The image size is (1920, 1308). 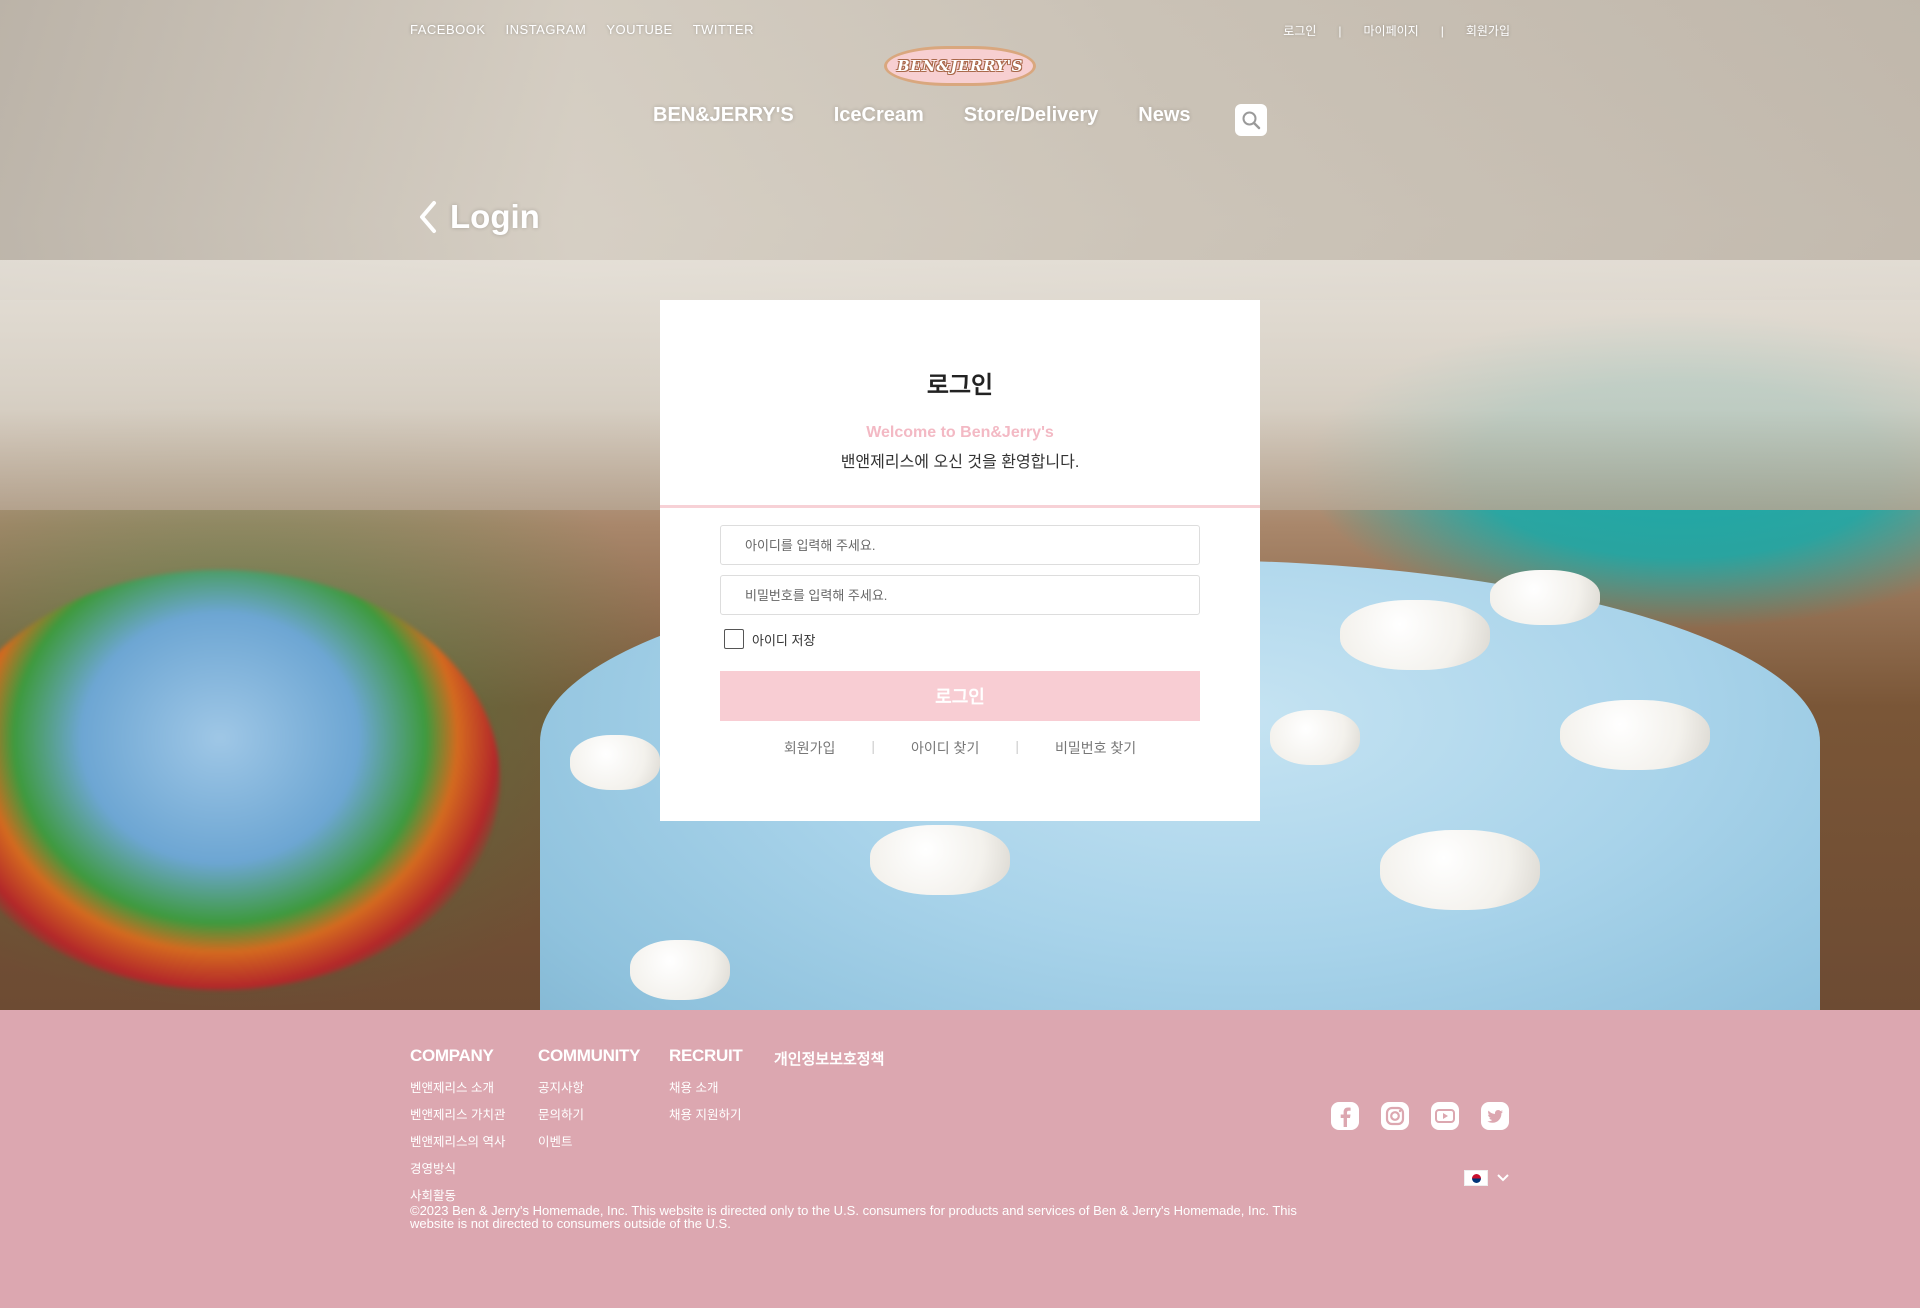 What do you see at coordinates (1031, 115) in the screenshot?
I see `nav-item-store: Store/Delivery` at bounding box center [1031, 115].